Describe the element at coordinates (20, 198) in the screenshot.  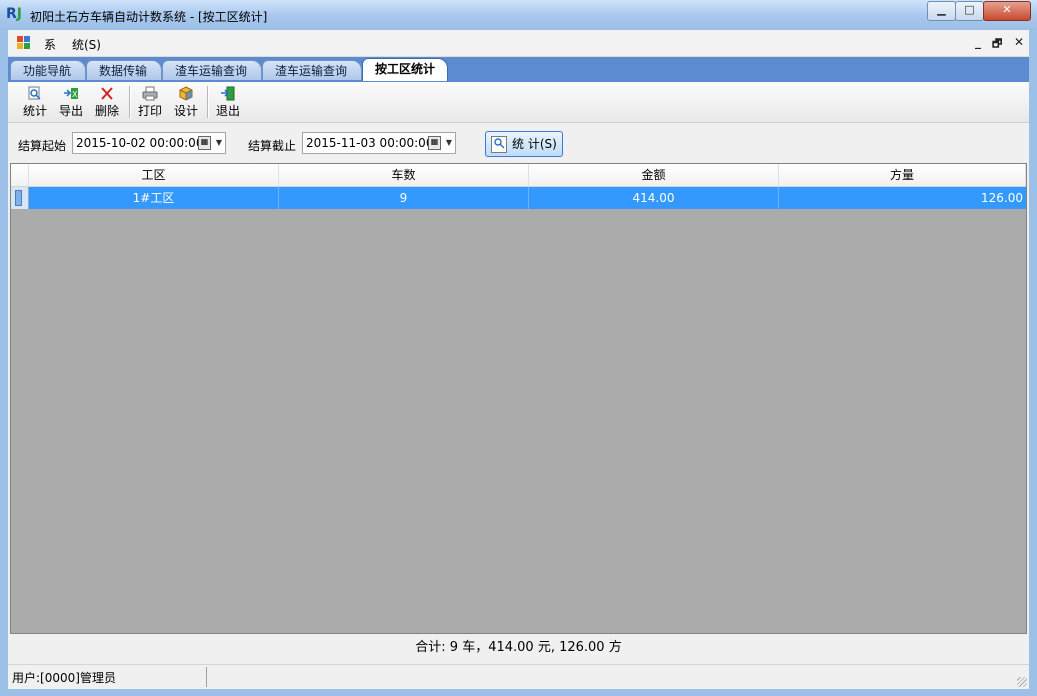
I see `row-indicator` at that location.